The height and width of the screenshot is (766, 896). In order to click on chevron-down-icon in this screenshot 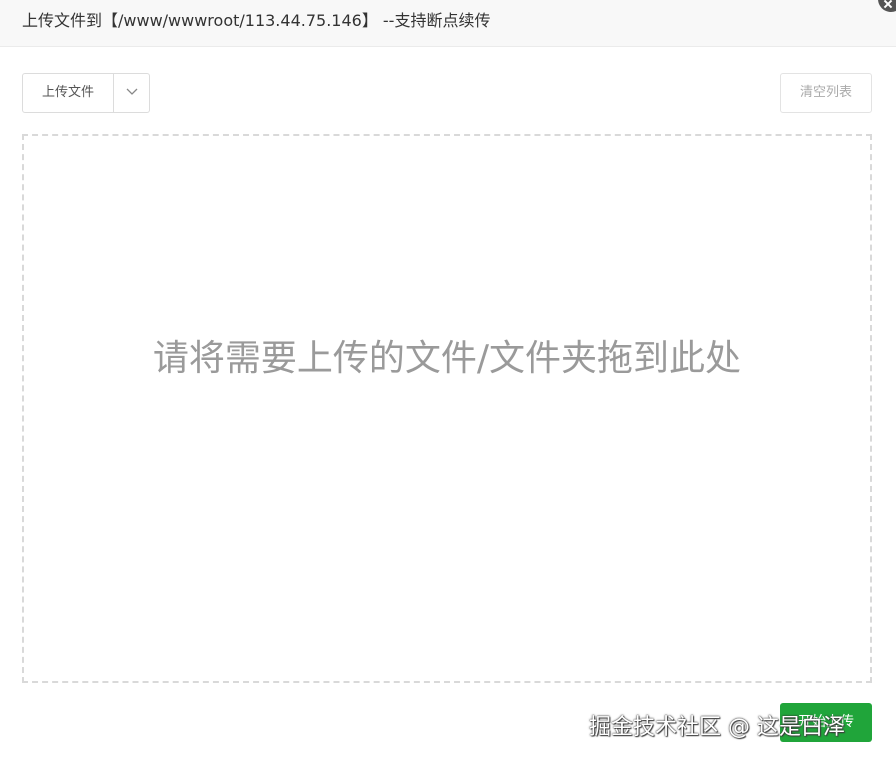, I will do `click(132, 91)`.